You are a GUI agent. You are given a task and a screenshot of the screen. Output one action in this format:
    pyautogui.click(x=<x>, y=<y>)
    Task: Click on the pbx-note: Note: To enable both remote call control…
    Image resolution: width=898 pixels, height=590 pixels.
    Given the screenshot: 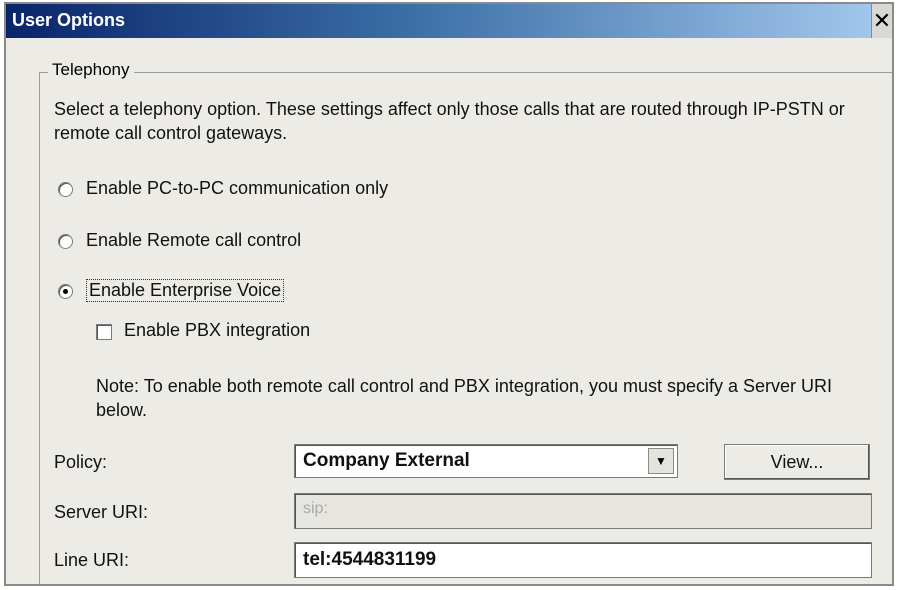 What is the action you would take?
    pyautogui.click(x=464, y=398)
    